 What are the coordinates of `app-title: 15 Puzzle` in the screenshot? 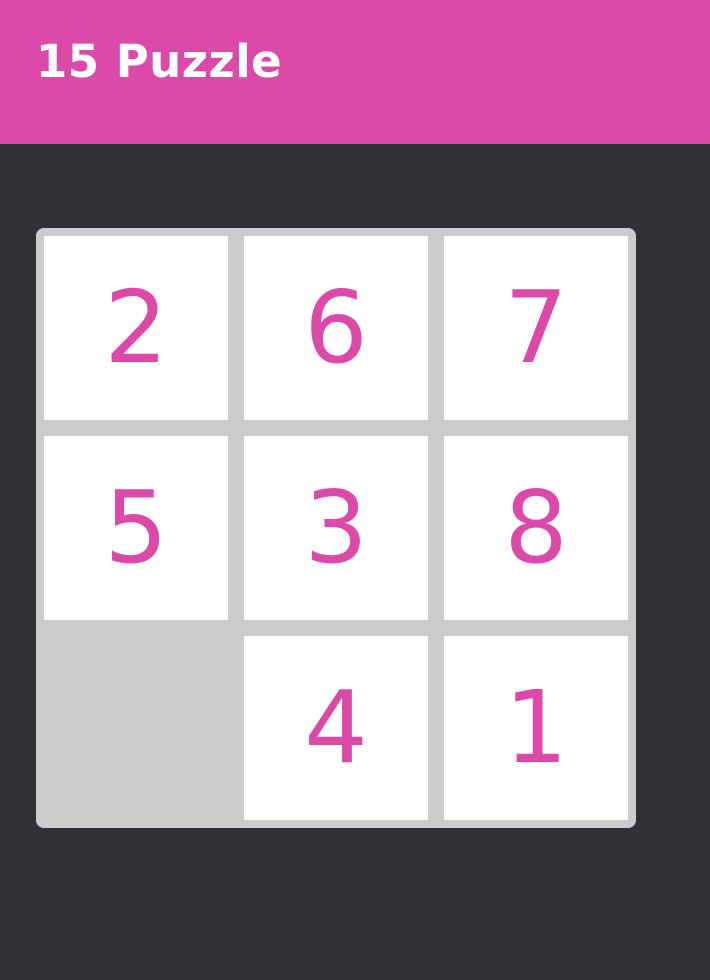 It's located at (159, 61).